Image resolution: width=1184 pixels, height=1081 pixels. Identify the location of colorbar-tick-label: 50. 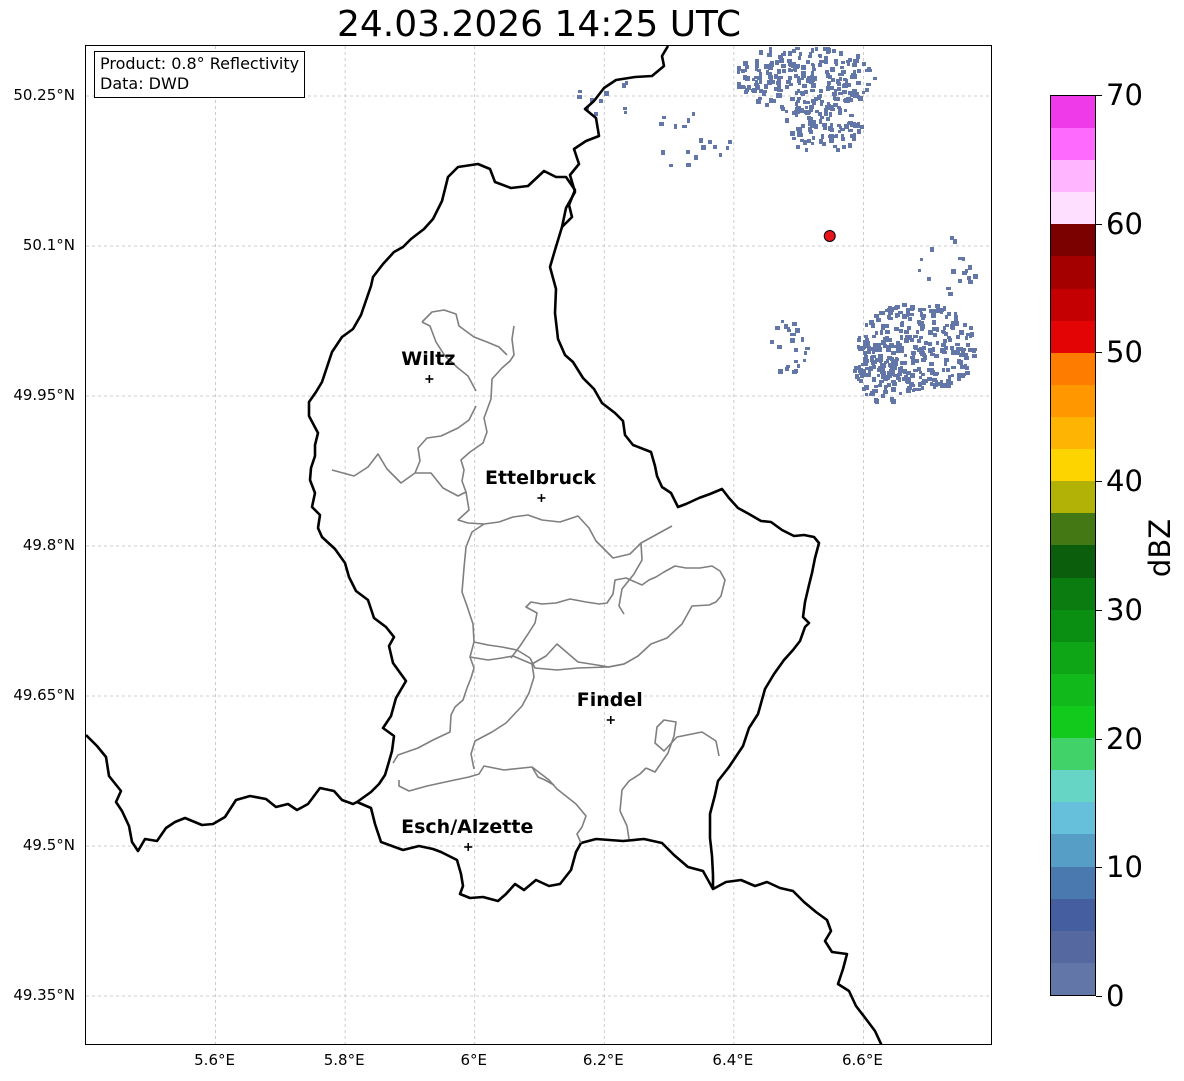
(1124, 352).